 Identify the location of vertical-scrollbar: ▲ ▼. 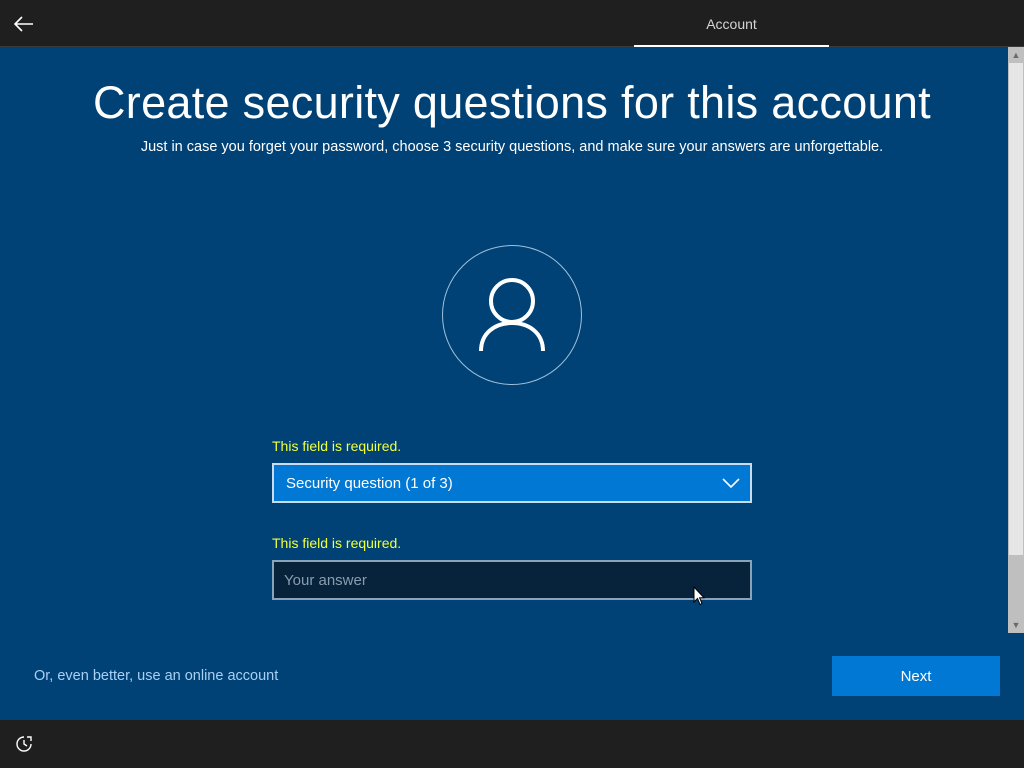
(1016, 340).